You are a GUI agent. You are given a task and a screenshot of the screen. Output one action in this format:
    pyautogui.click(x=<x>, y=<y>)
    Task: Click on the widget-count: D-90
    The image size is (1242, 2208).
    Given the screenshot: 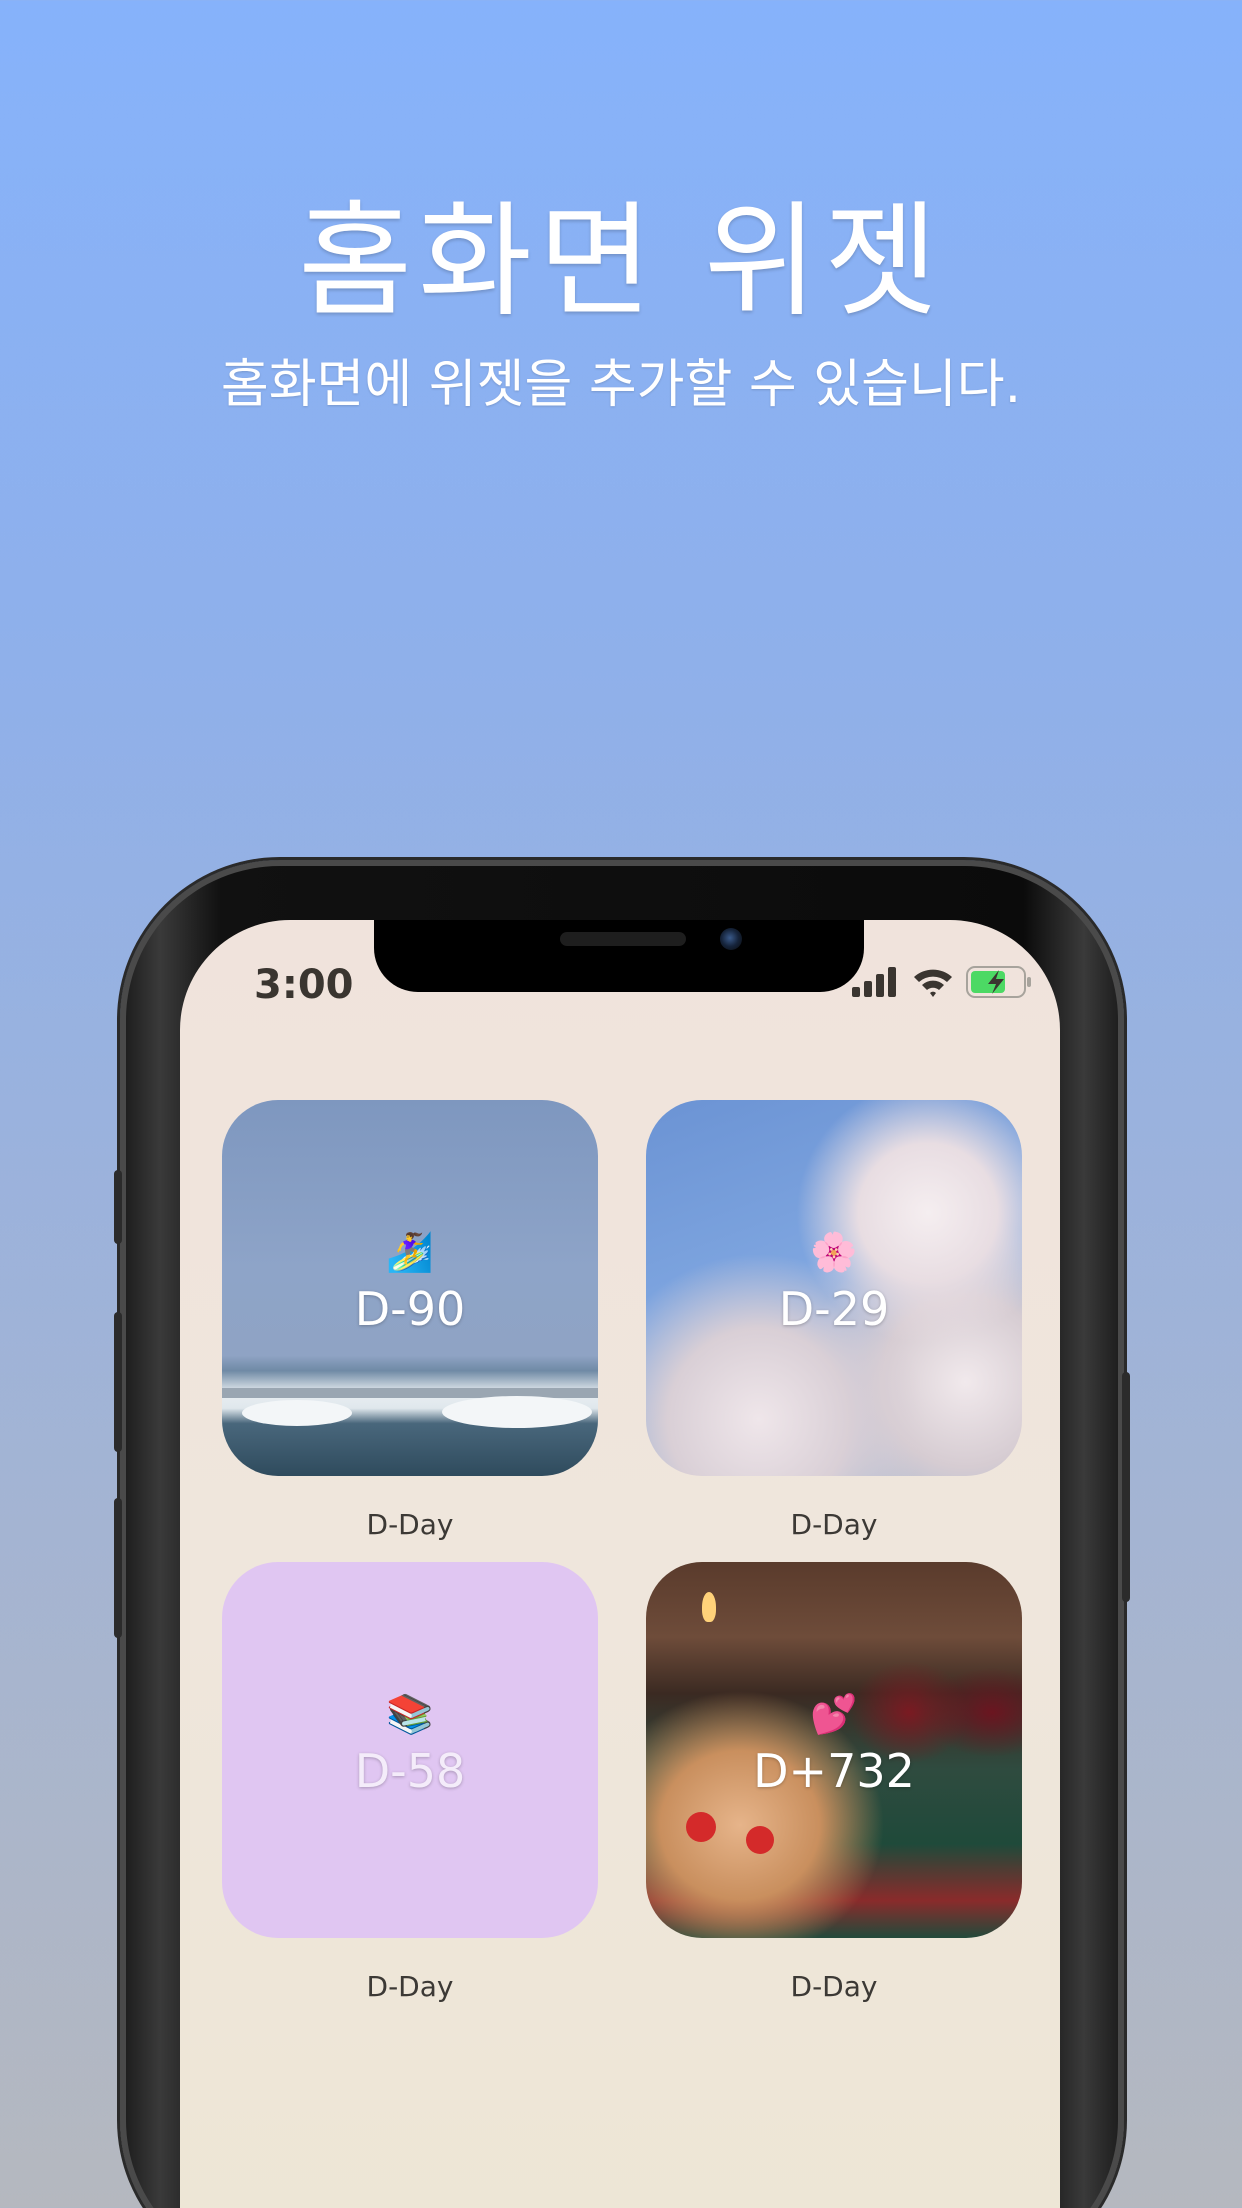 What is the action you would take?
    pyautogui.click(x=410, y=1309)
    